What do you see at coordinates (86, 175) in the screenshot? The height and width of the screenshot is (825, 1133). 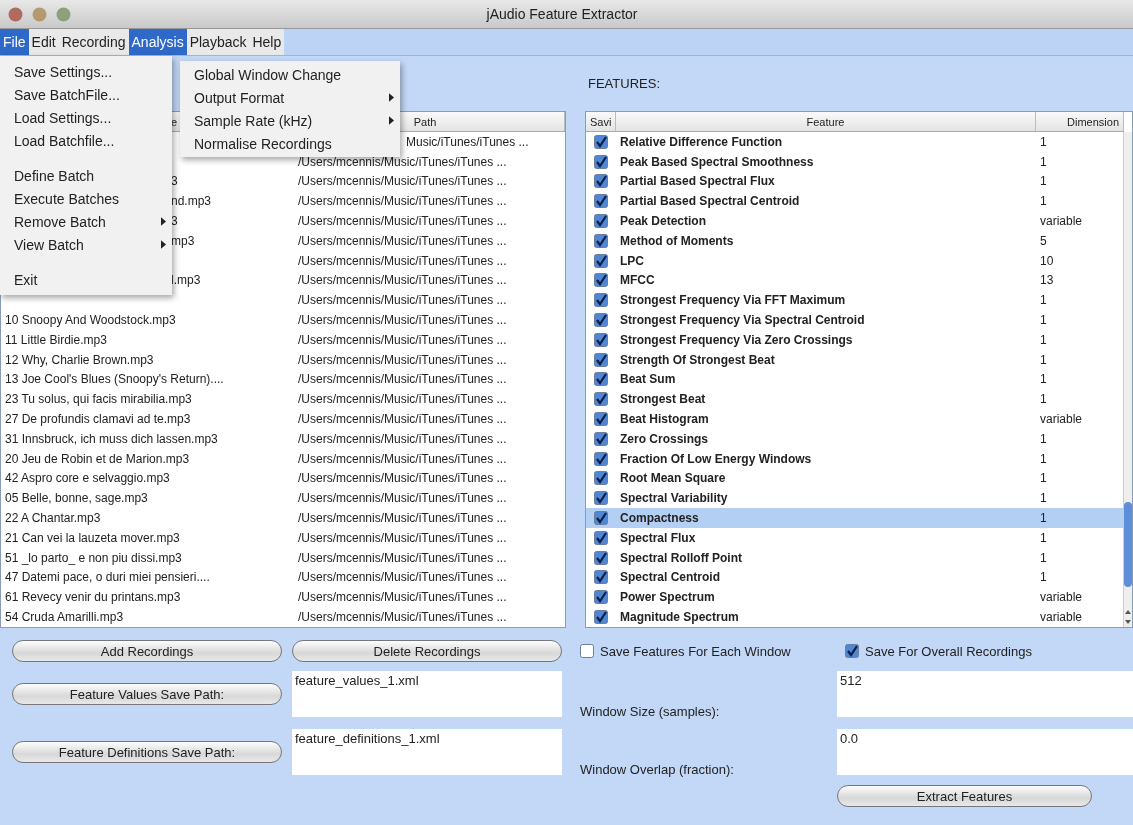 I see `menu-item: Define Batch` at bounding box center [86, 175].